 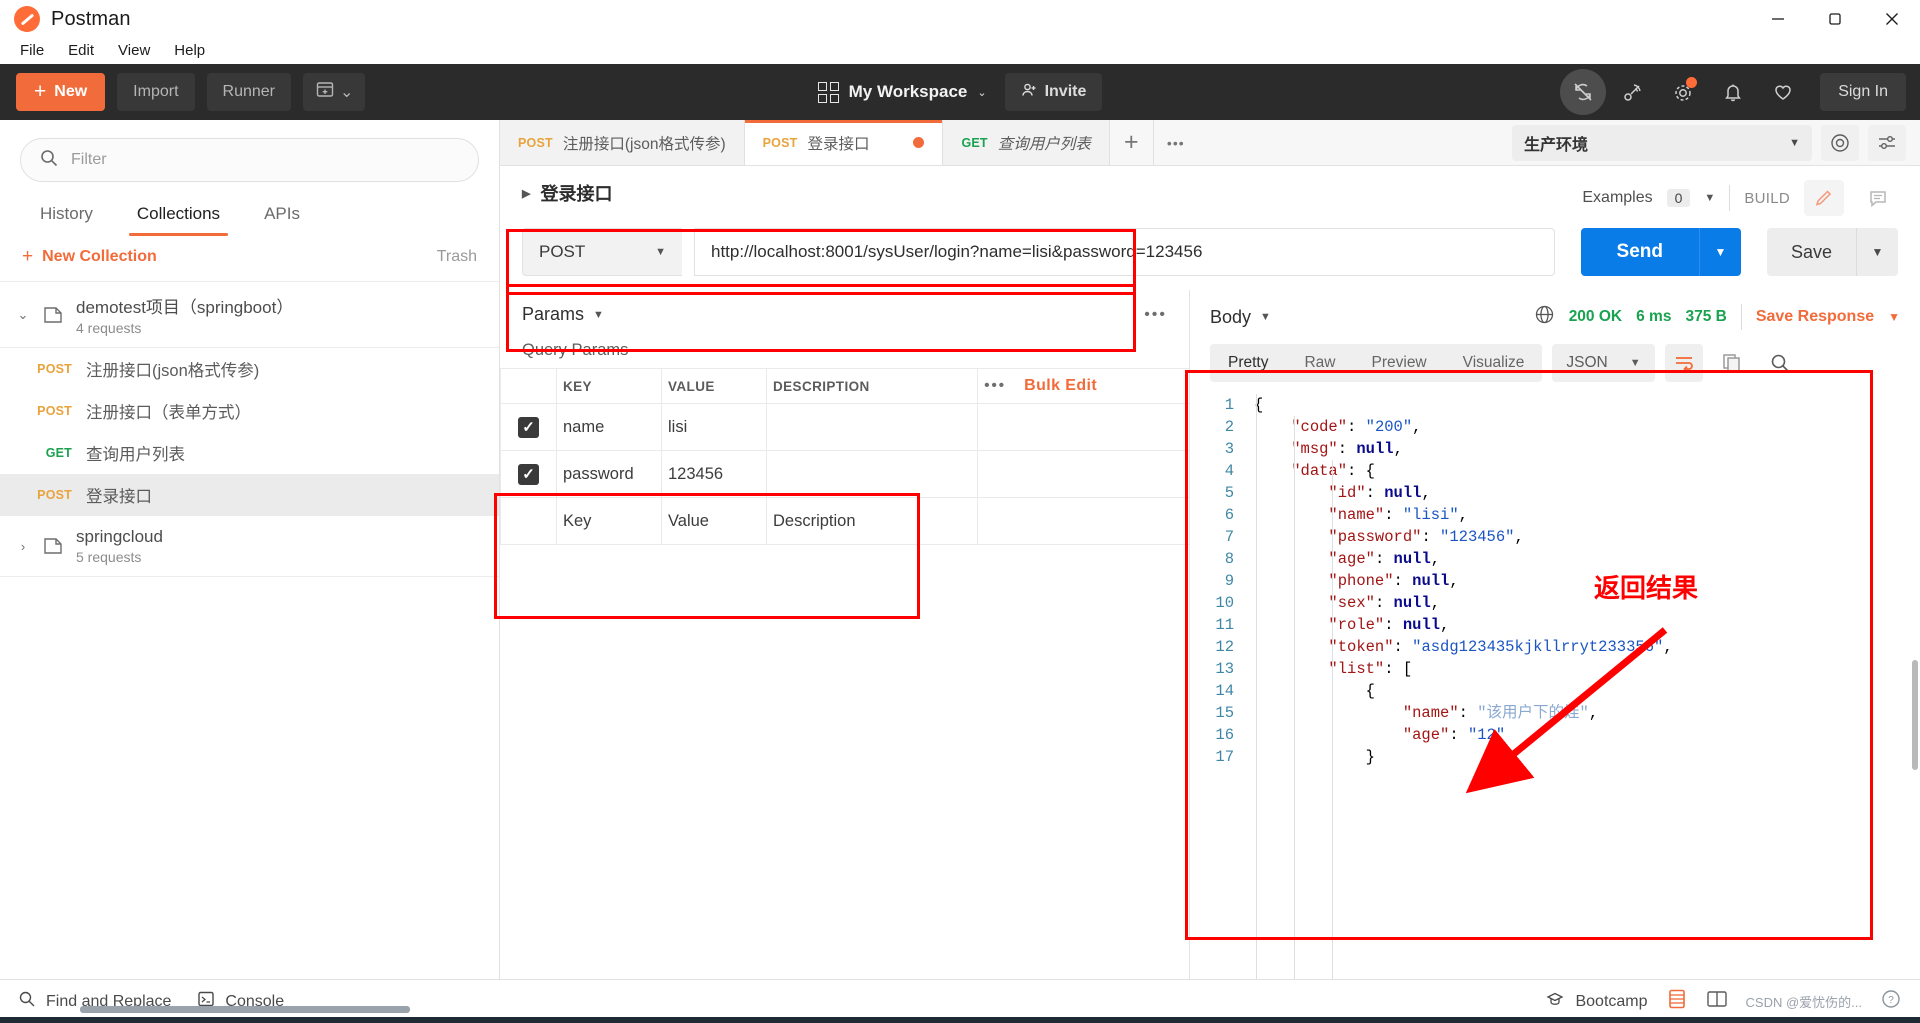 What do you see at coordinates (1029, 92) in the screenshot?
I see `invite-person-icon` at bounding box center [1029, 92].